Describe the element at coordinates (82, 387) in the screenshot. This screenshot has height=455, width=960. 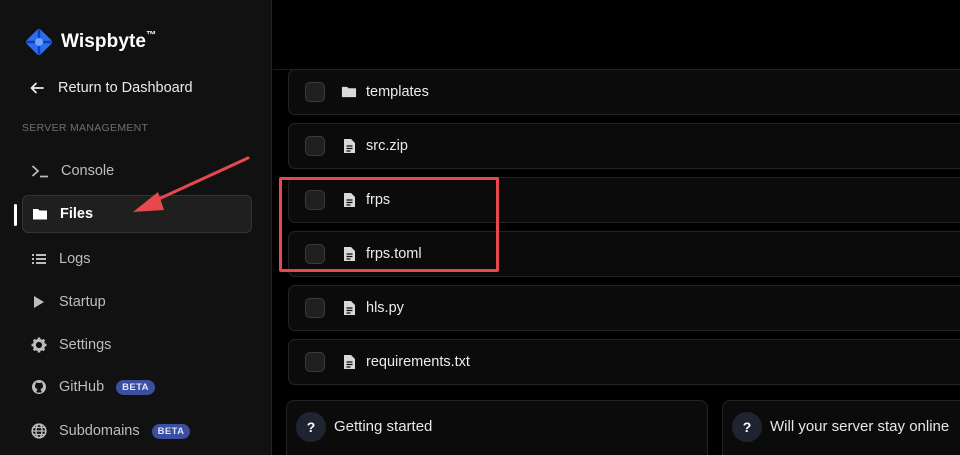
I see `sidebar-item-label: GitHub` at that location.